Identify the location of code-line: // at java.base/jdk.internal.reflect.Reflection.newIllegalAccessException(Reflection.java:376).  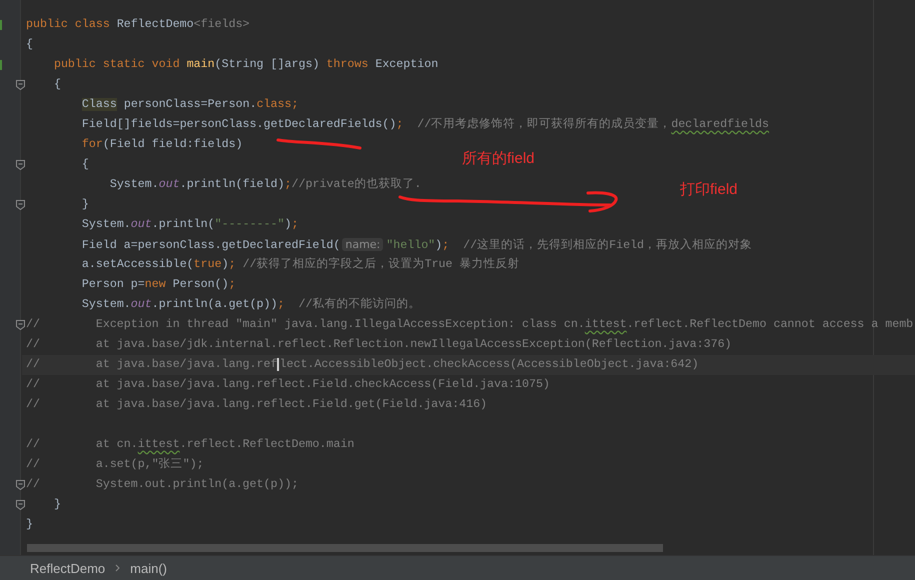
(378, 345).